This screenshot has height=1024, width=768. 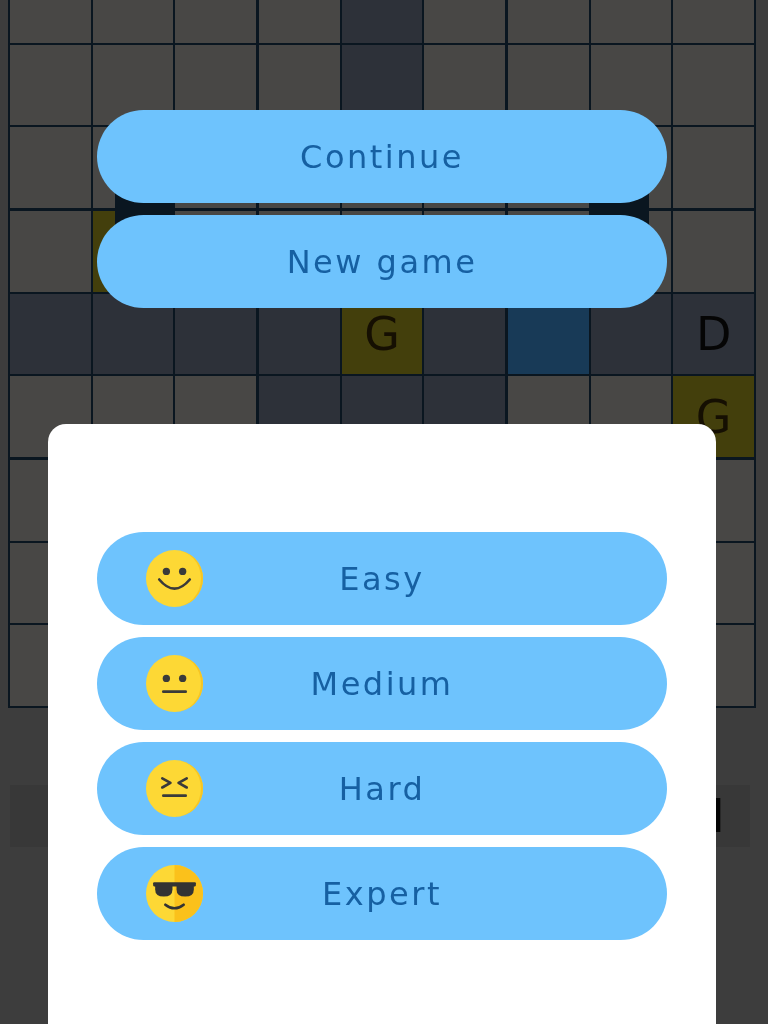 I want to click on difficulty-label: Medium, so click(x=382, y=683).